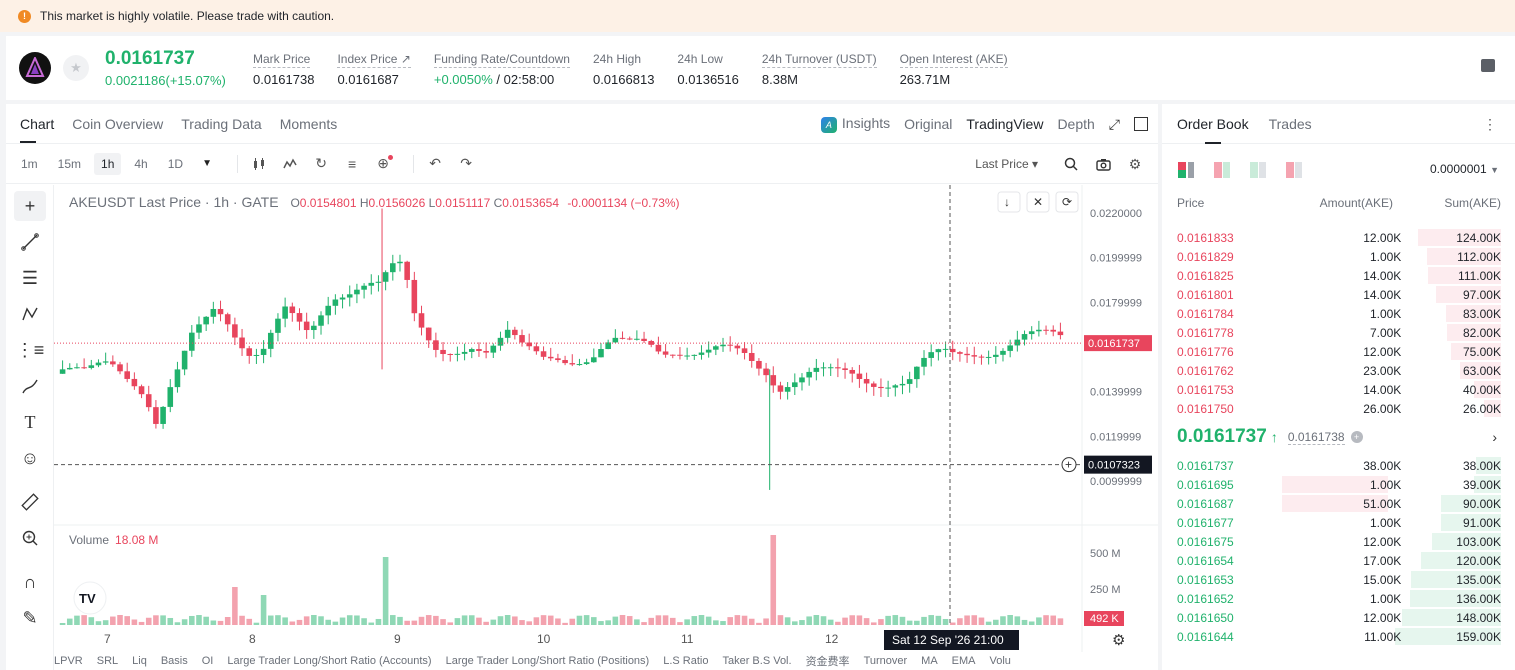 This screenshot has width=1515, height=670. I want to click on bid-row: 0.0161644 11.00K 159.00K, so click(1338, 636).